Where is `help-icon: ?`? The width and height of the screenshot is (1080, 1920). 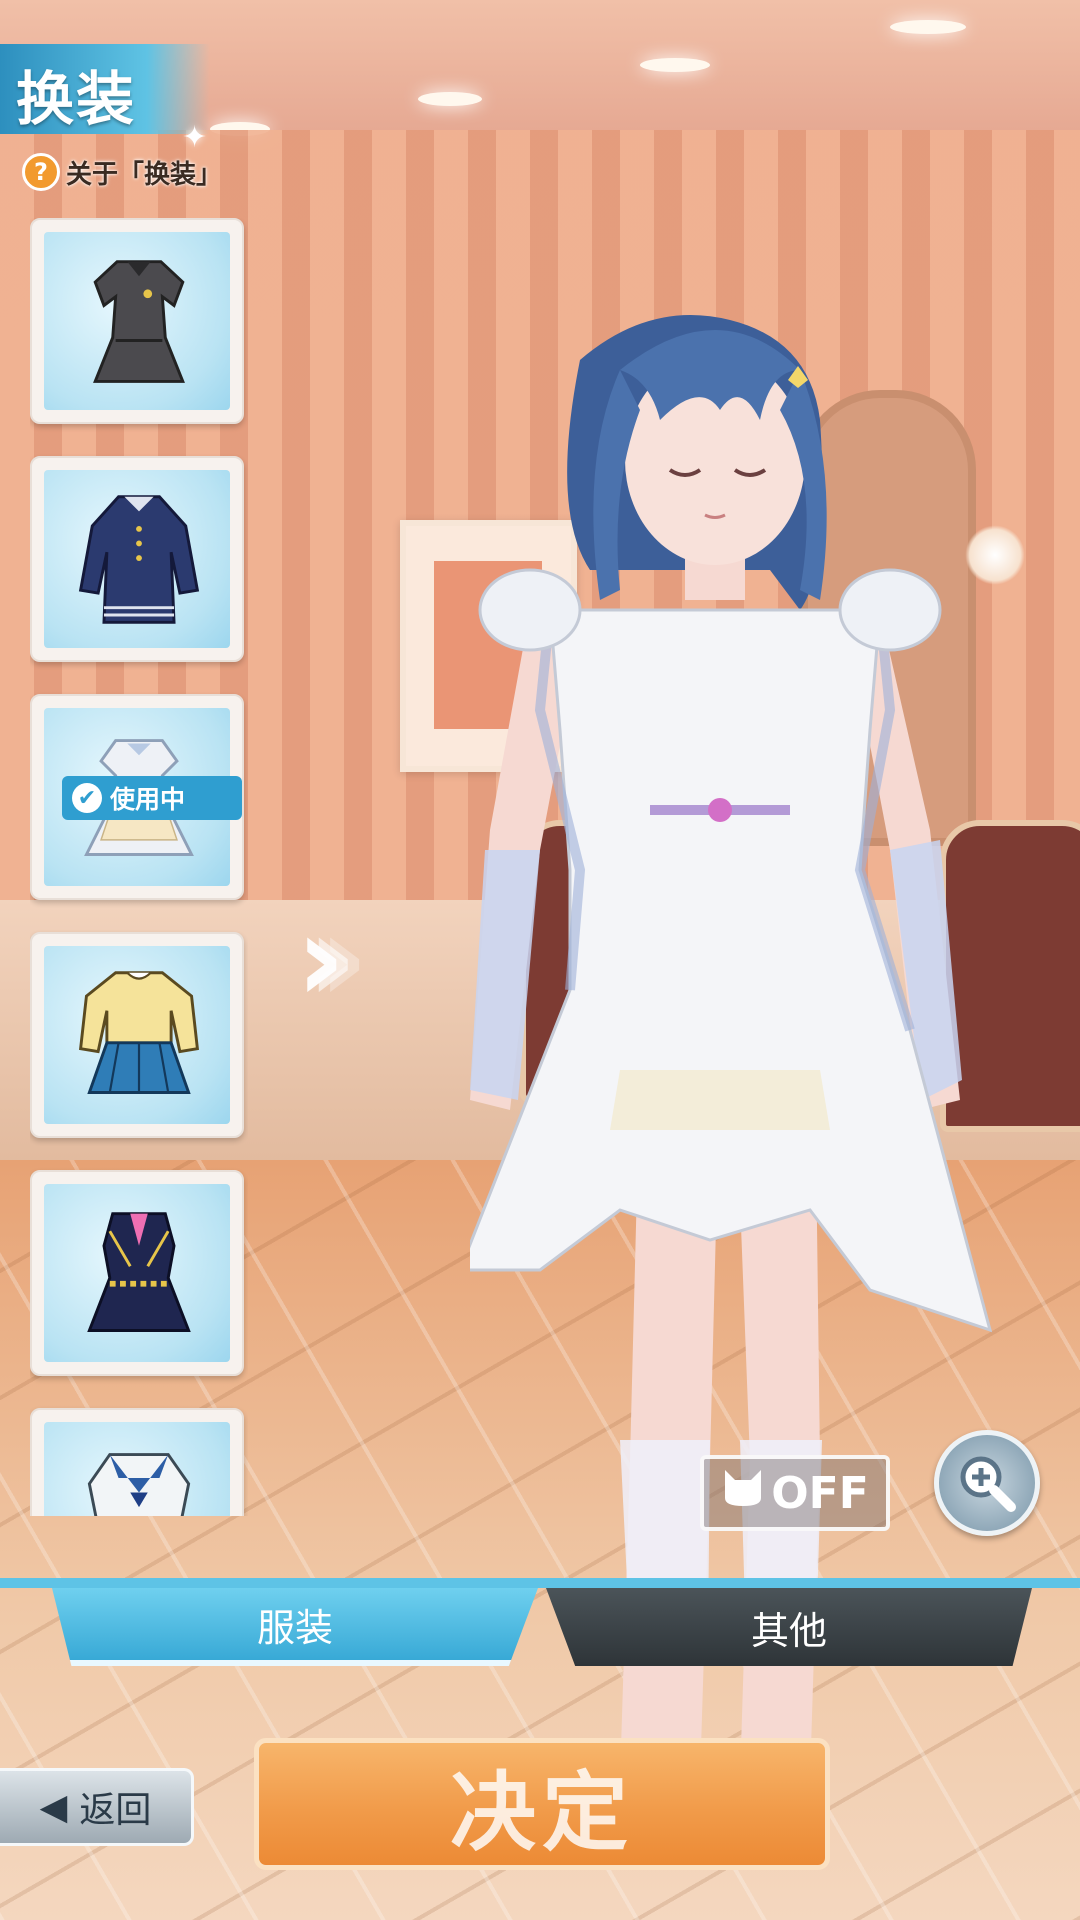 help-icon: ? is located at coordinates (41, 172).